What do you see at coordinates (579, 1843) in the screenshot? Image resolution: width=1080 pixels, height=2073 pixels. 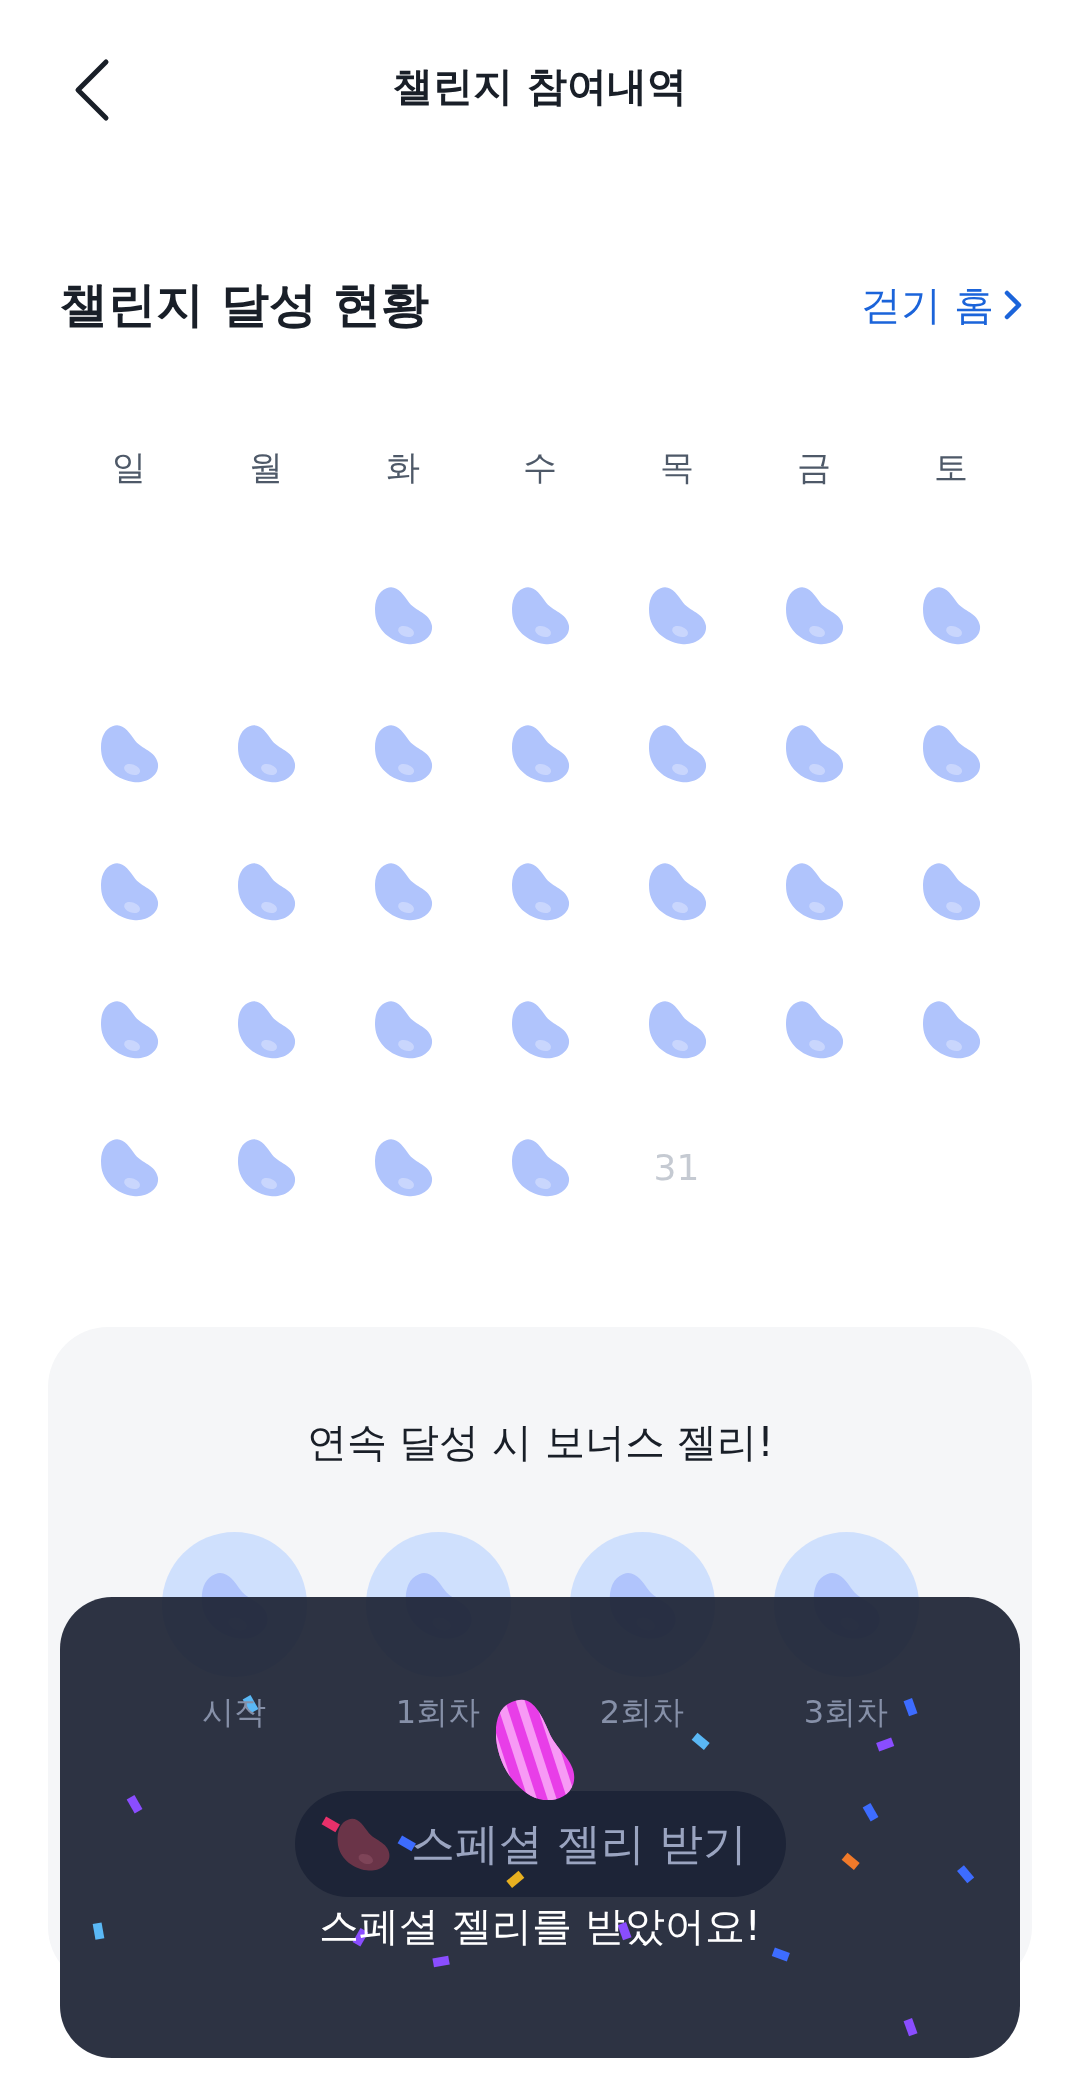 I see `button-label: 스페셜 젤리 받기` at bounding box center [579, 1843].